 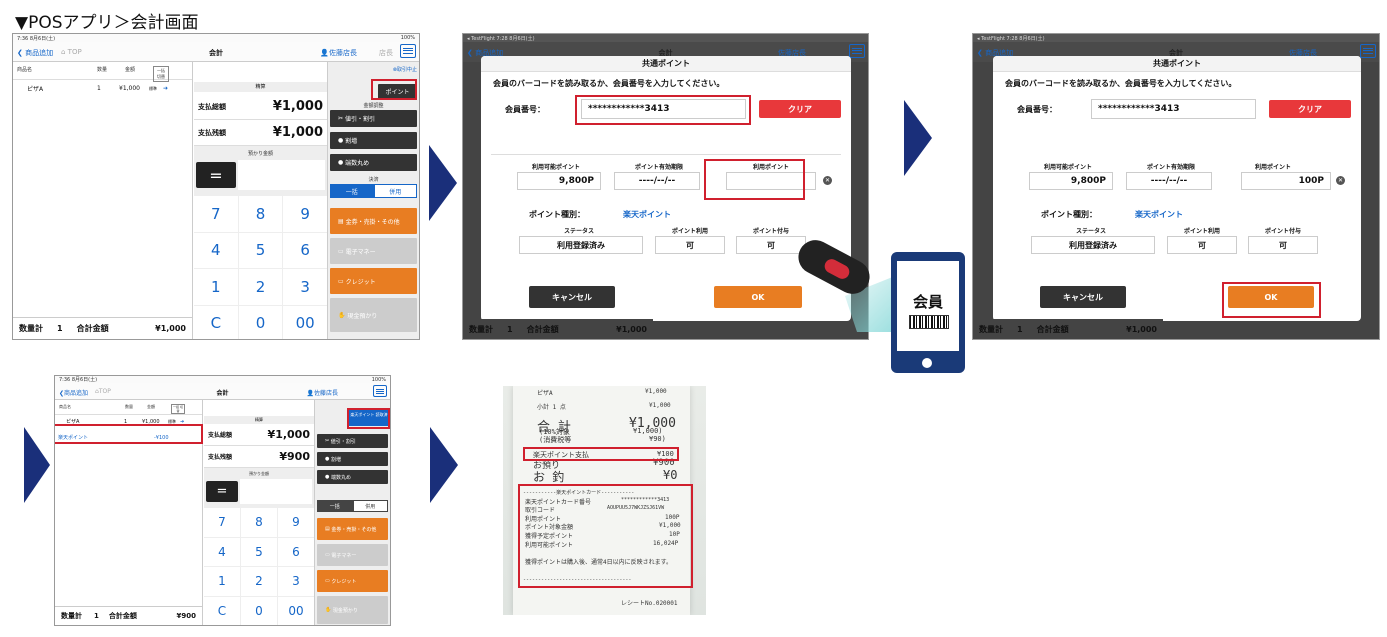 I want to click on barcode-scanner-icon, so click(x=833, y=267).